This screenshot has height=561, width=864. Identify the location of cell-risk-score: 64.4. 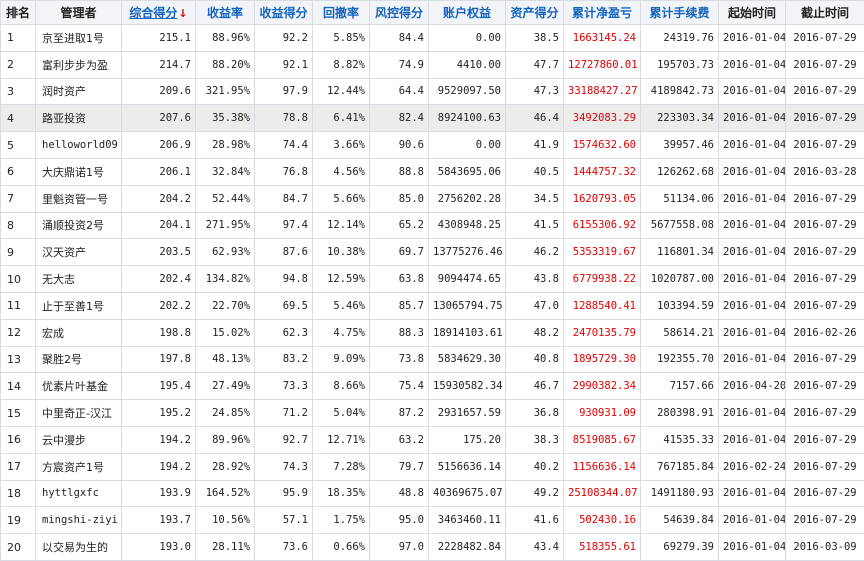
(399, 91).